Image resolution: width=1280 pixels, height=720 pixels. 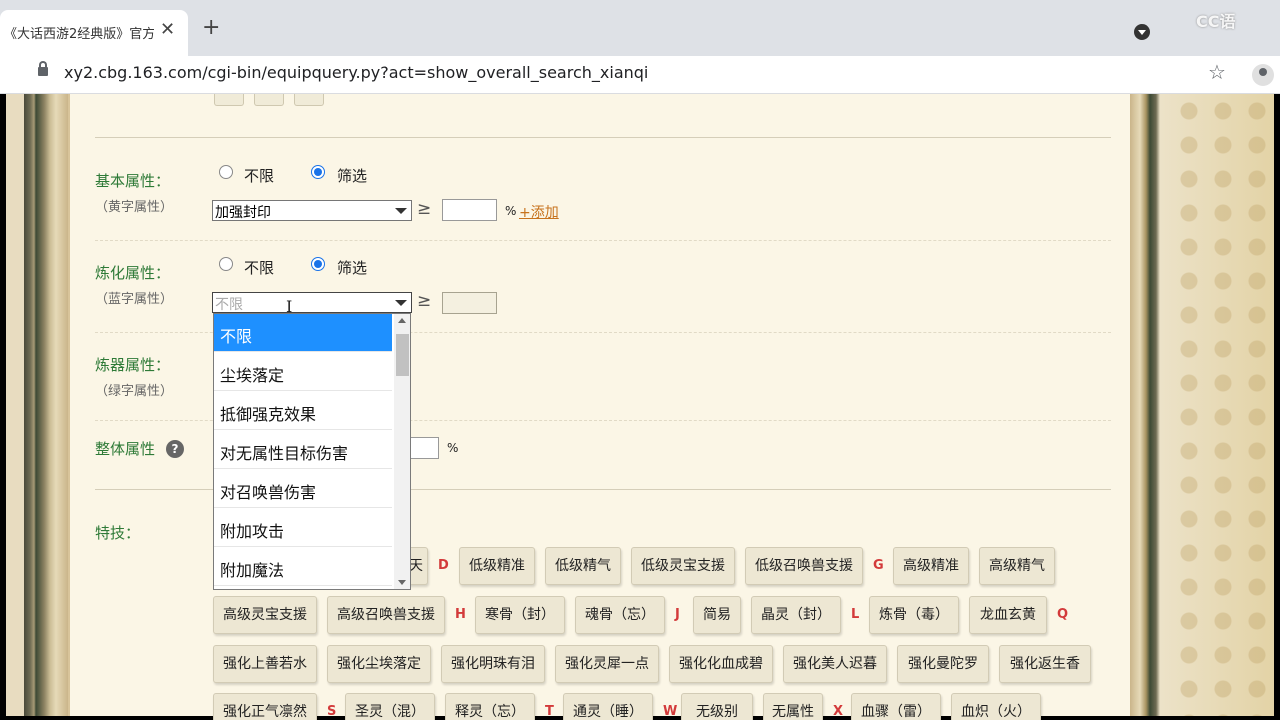 What do you see at coordinates (226, 172) in the screenshot?
I see `basic-unlimited-radio` at bounding box center [226, 172].